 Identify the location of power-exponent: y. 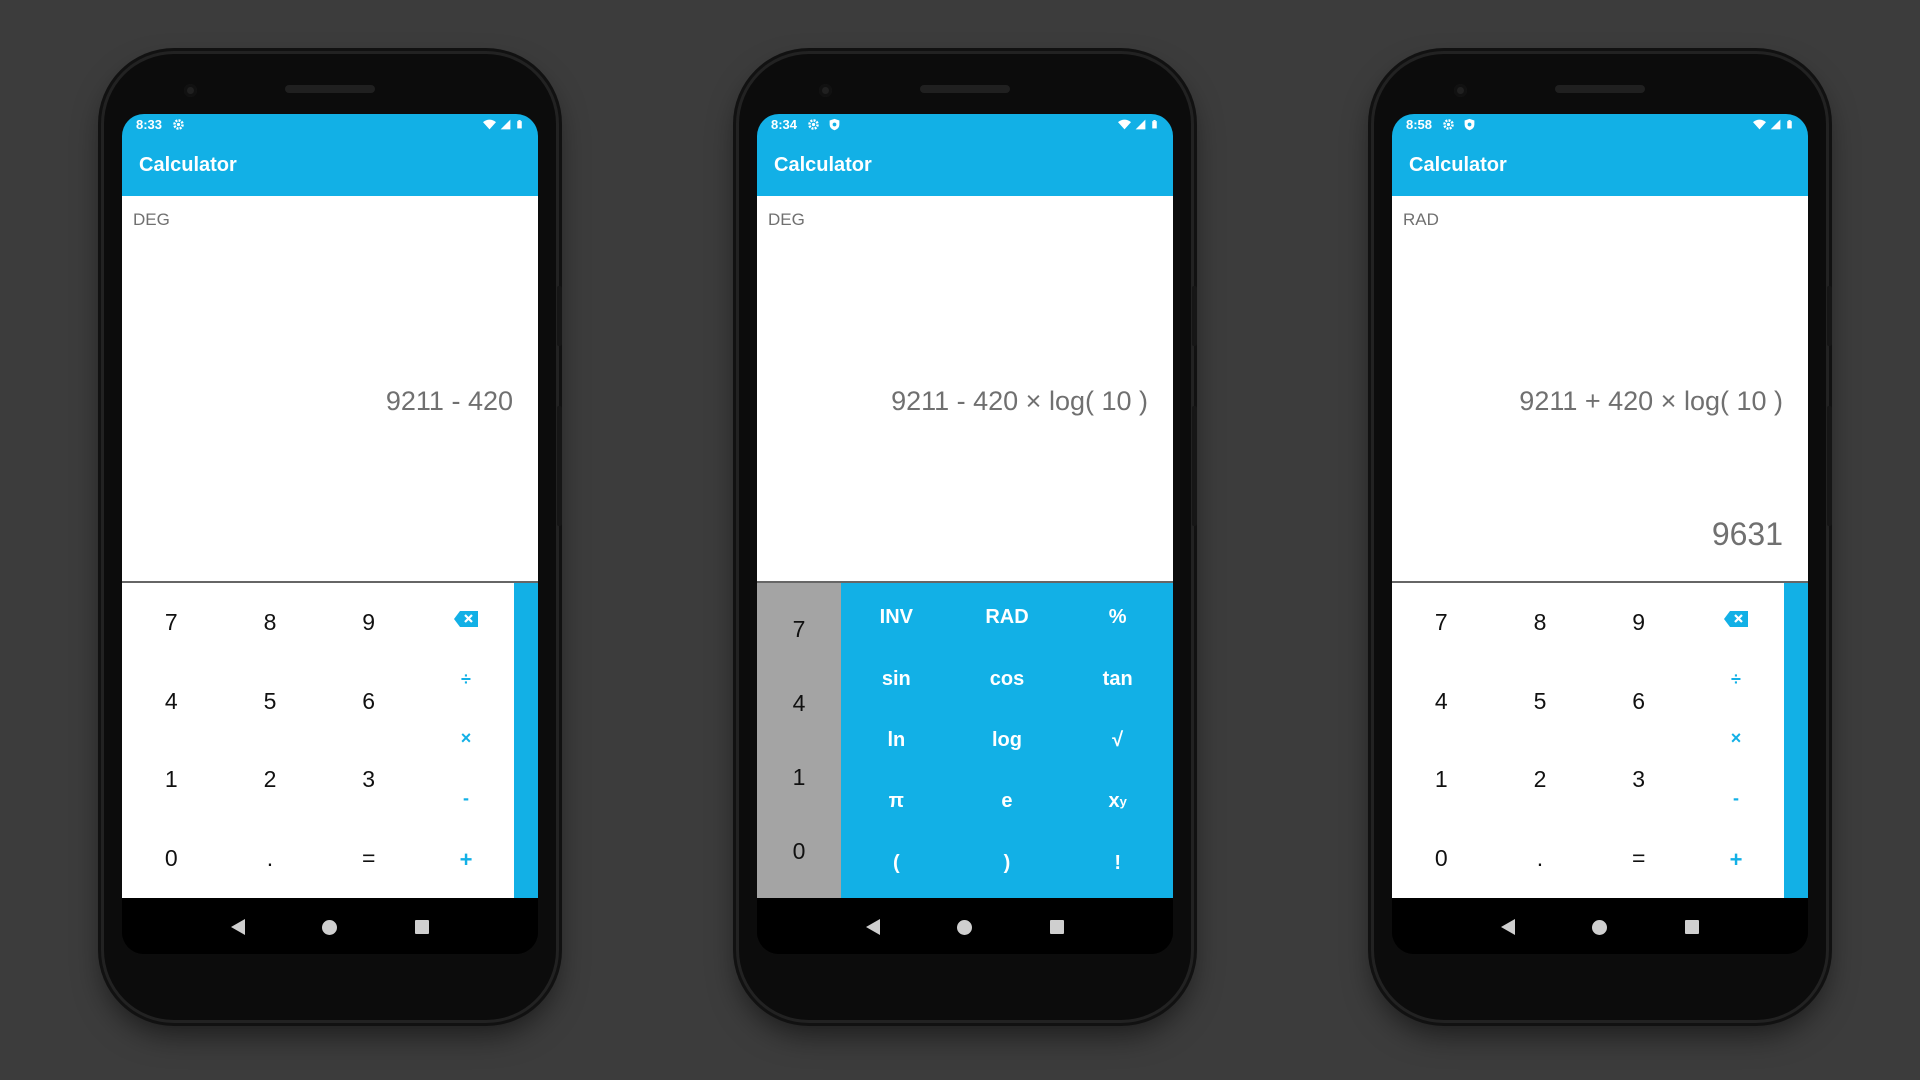
(1123, 802).